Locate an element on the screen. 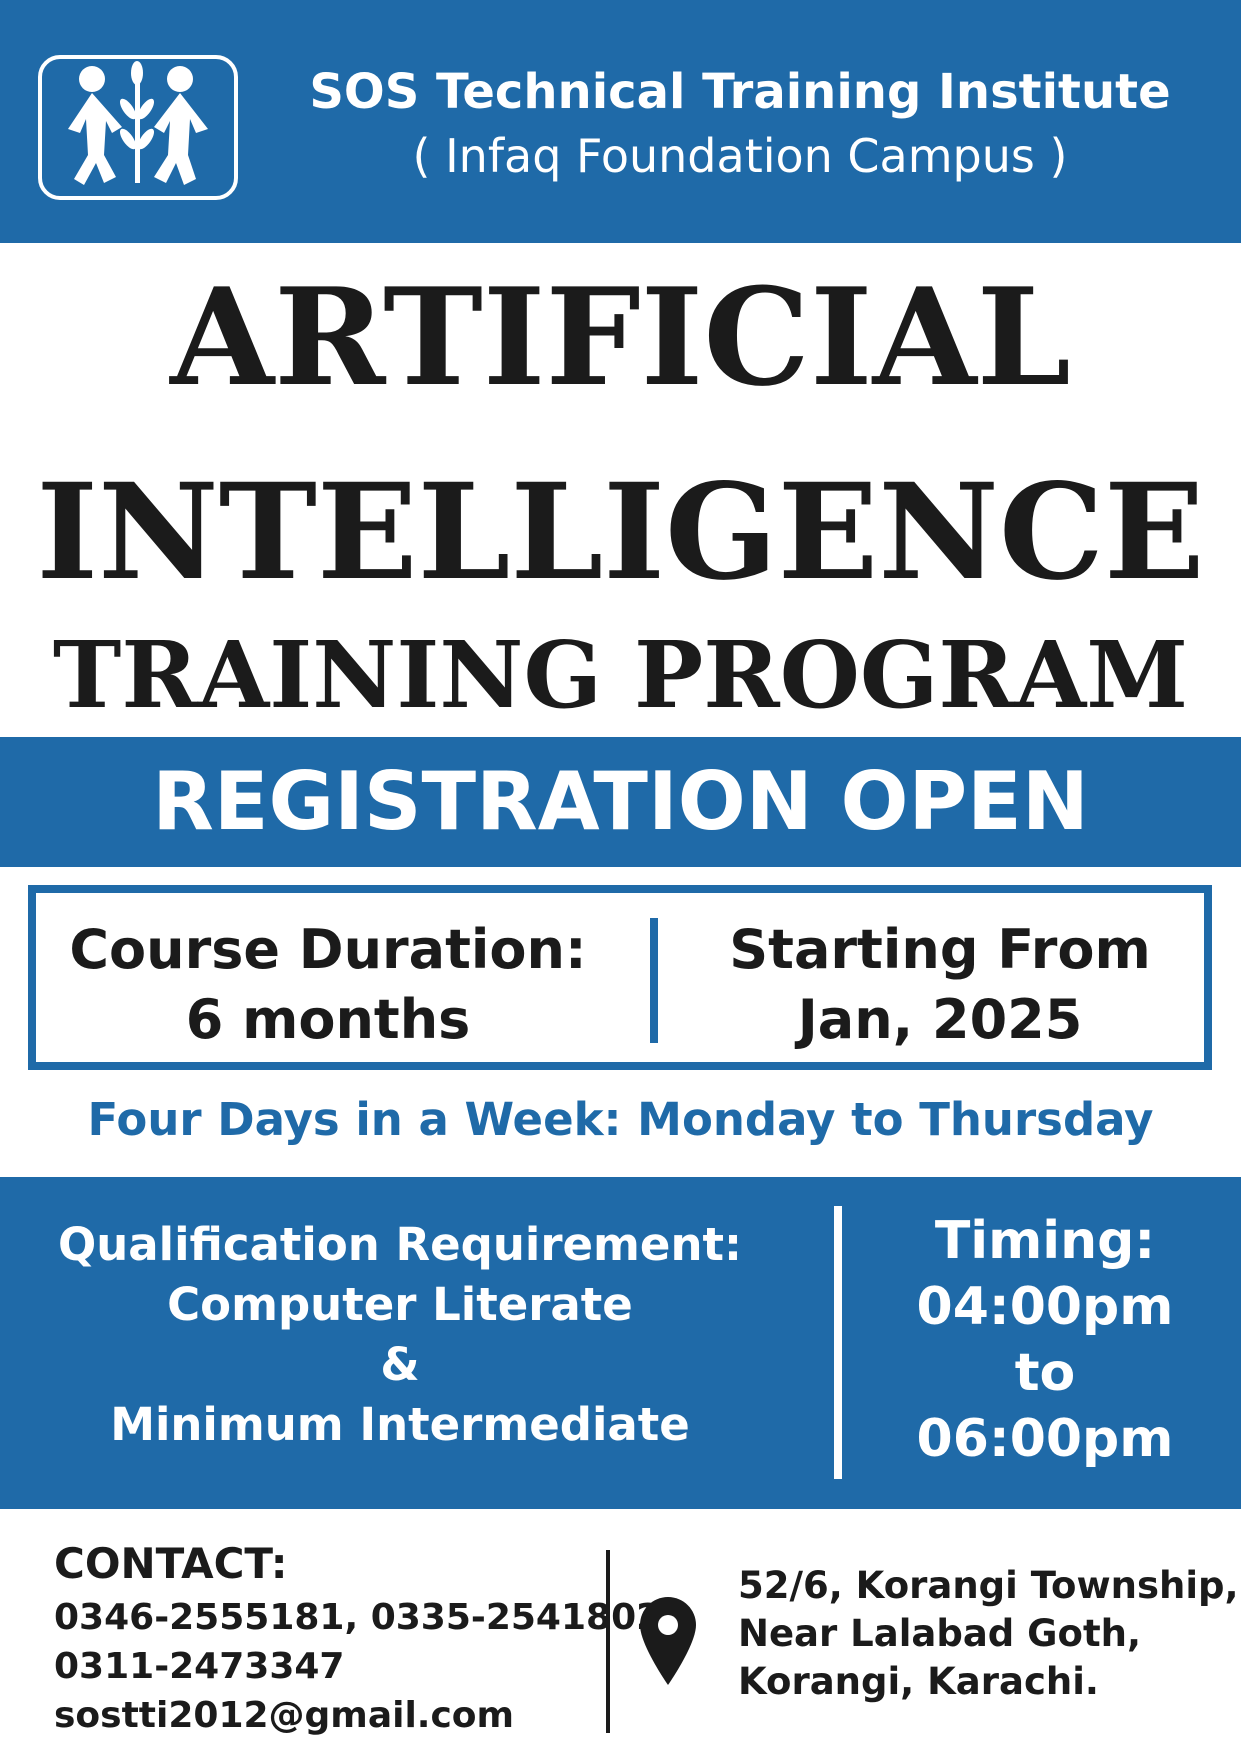 Image resolution: width=1241 pixels, height=1754 pixels. qualification-line-1: Computer Literate is located at coordinates (400, 1304).